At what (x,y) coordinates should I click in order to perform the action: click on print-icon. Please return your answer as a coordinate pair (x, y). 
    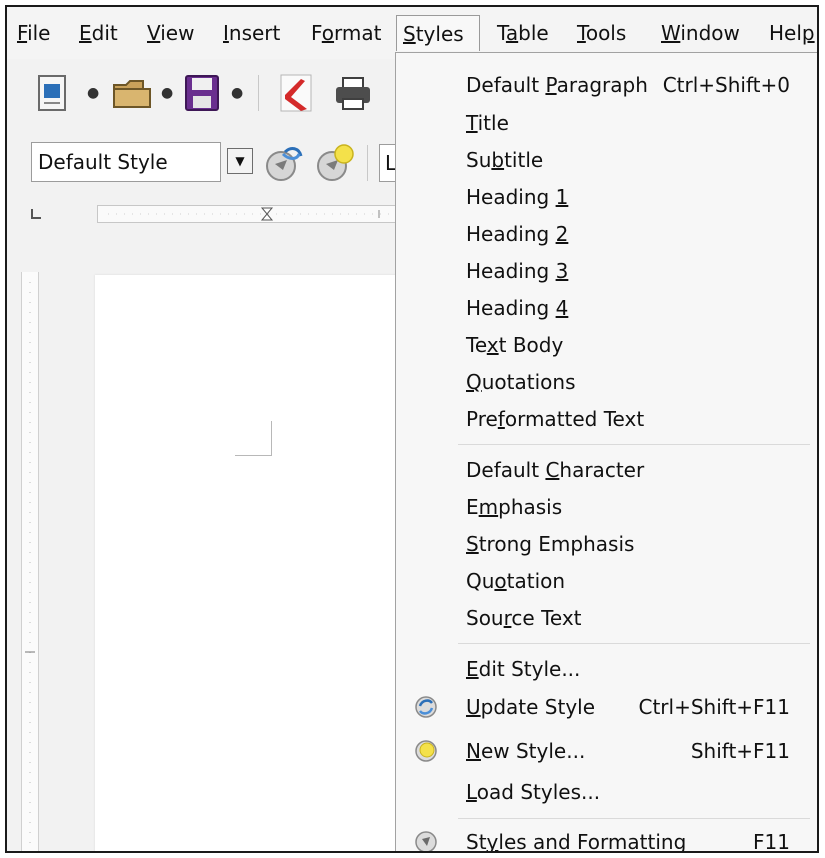
    Looking at the image, I should click on (353, 94).